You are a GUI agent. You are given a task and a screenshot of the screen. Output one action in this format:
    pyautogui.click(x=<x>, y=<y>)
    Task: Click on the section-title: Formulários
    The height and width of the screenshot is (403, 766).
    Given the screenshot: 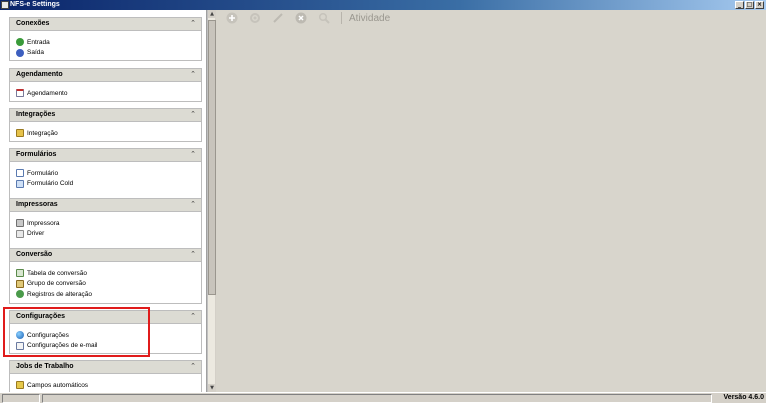 What is the action you would take?
    pyautogui.click(x=36, y=154)
    